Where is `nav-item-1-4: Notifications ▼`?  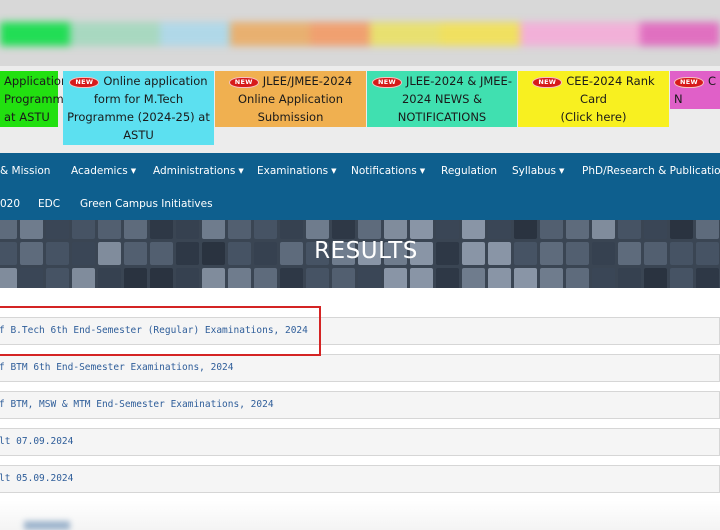
nav-item-1-4: Notifications ▼ is located at coordinates (388, 171).